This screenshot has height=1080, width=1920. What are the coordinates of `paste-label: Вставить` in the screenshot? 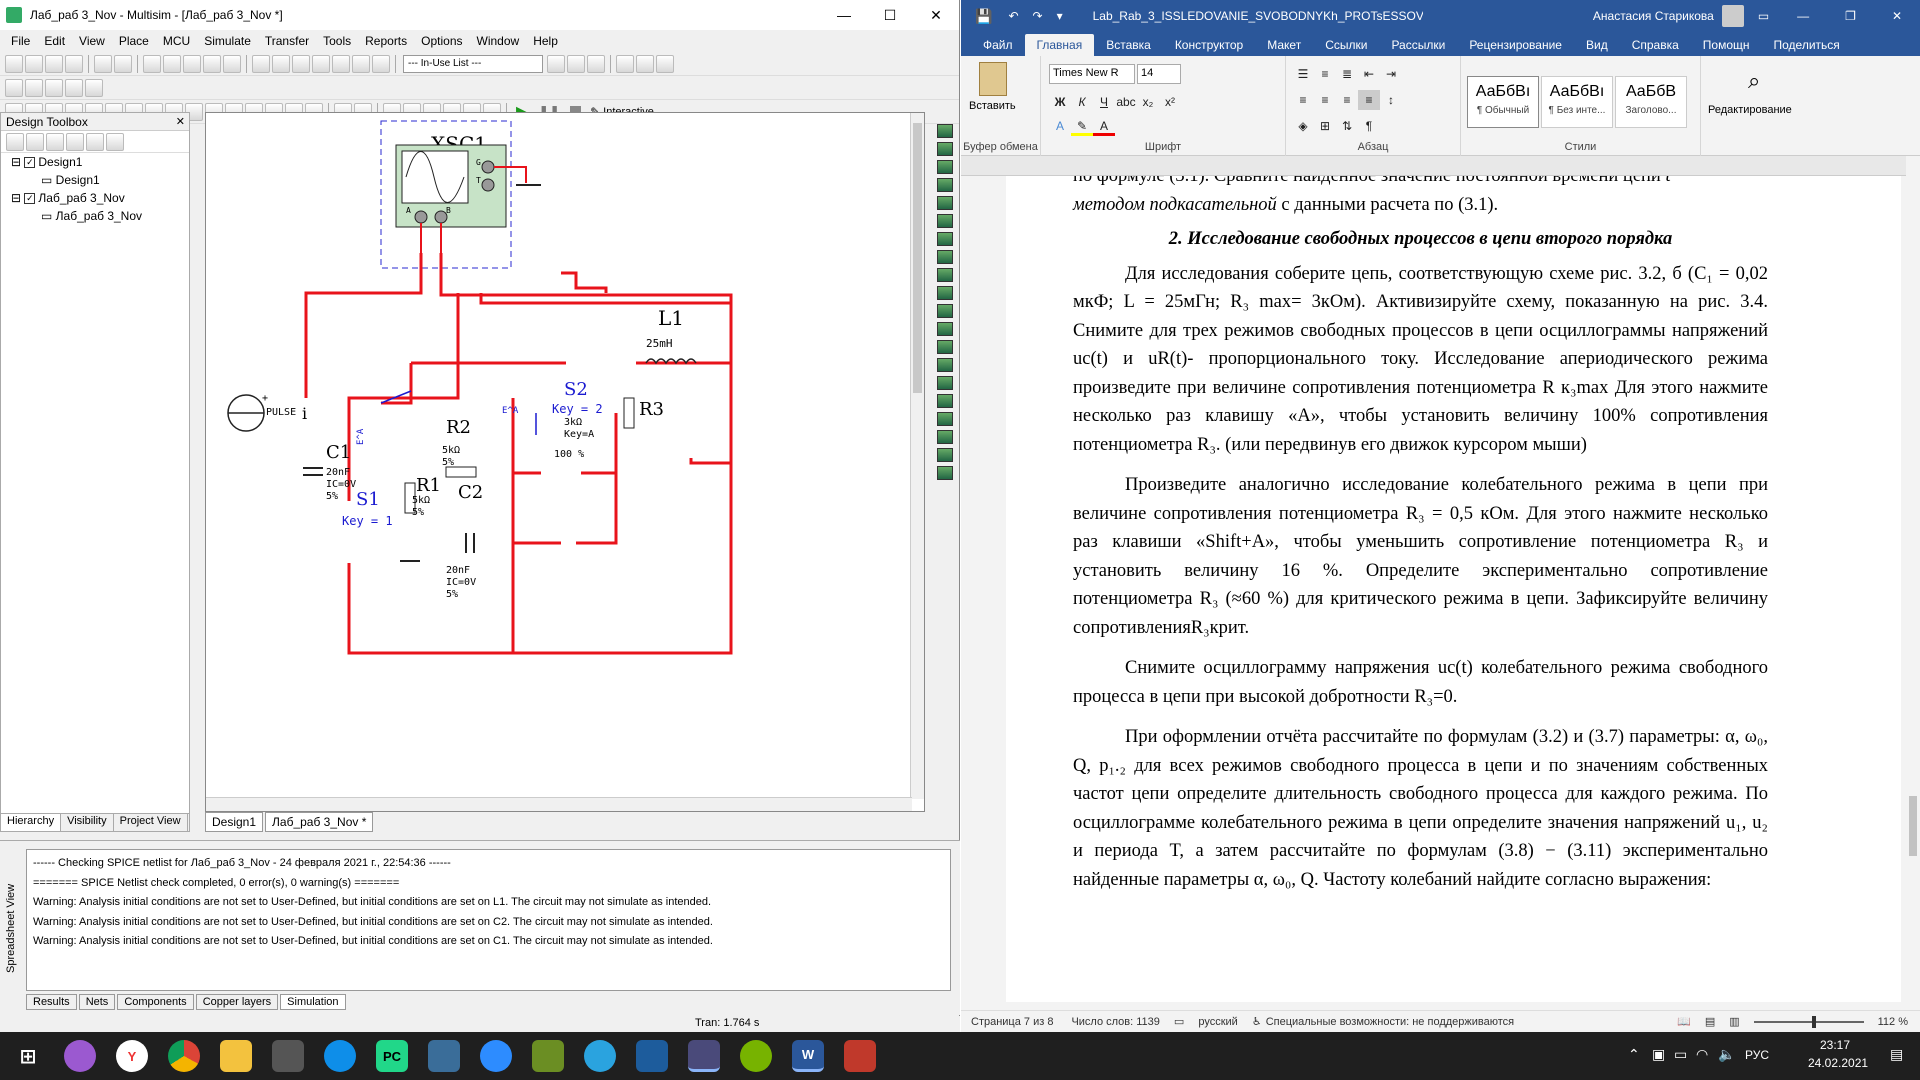 It's located at (992, 106).